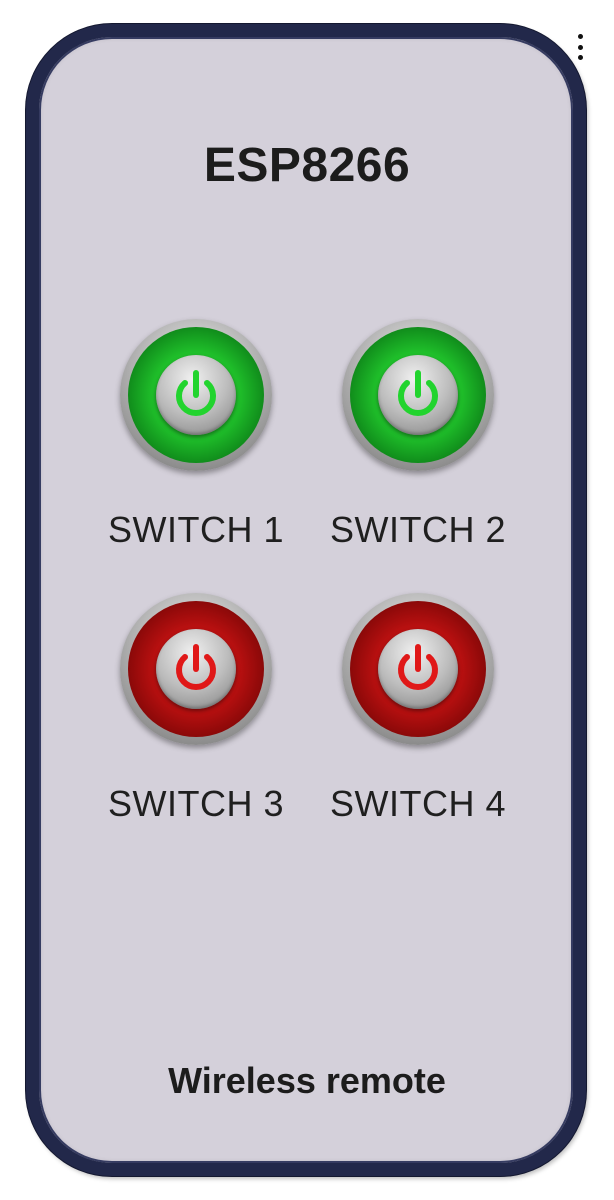 The width and height of the screenshot is (614, 1200). What do you see at coordinates (195, 803) in the screenshot?
I see `switch-3-label: SWITCH 3` at bounding box center [195, 803].